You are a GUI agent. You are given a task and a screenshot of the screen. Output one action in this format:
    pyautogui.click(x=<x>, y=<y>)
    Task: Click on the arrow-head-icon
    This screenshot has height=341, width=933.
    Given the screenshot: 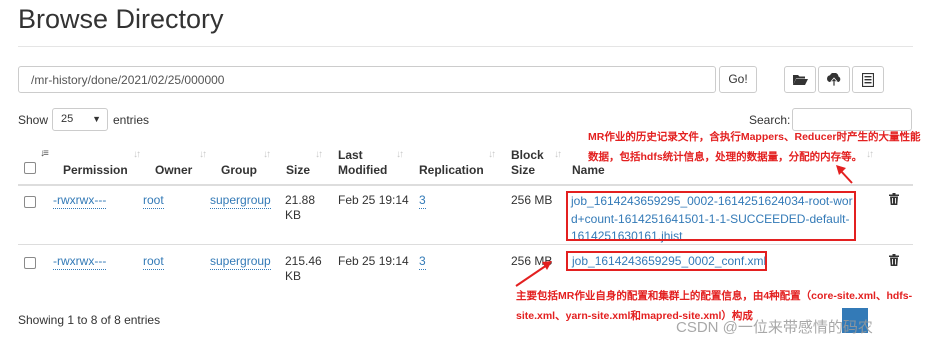 What is the action you would take?
    pyautogui.click(x=547, y=265)
    